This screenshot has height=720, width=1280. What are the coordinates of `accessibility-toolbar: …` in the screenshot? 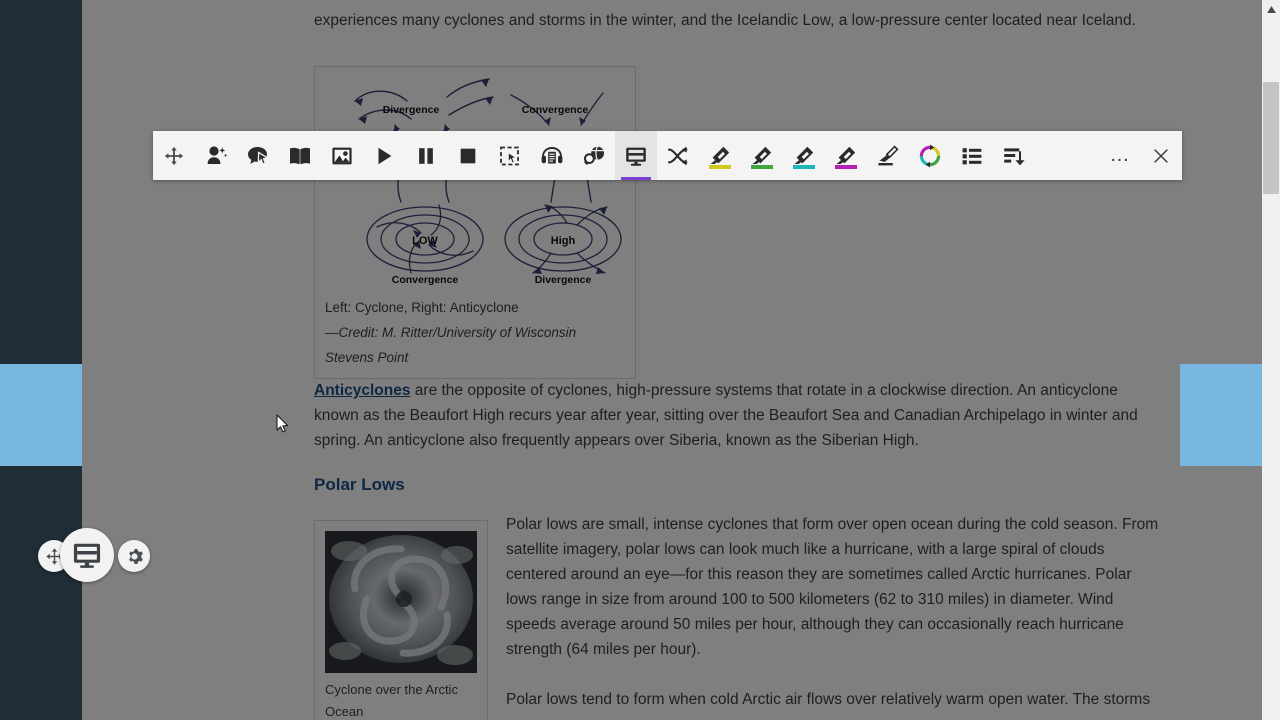 It's located at (667, 155).